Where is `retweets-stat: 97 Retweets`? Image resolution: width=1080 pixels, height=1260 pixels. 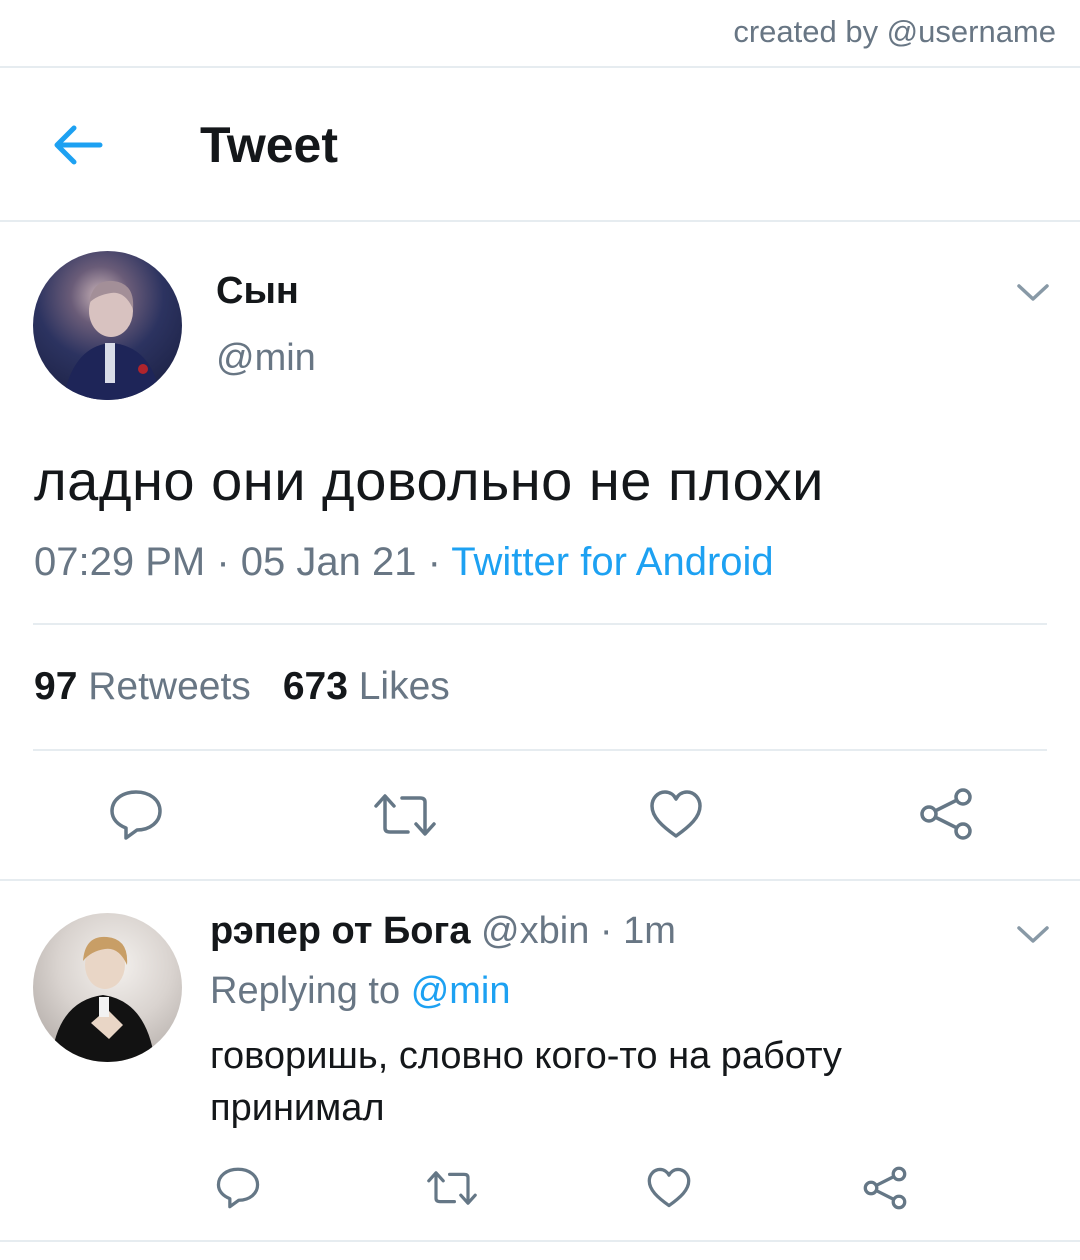
retweets-stat: 97 Retweets is located at coordinates (142, 686).